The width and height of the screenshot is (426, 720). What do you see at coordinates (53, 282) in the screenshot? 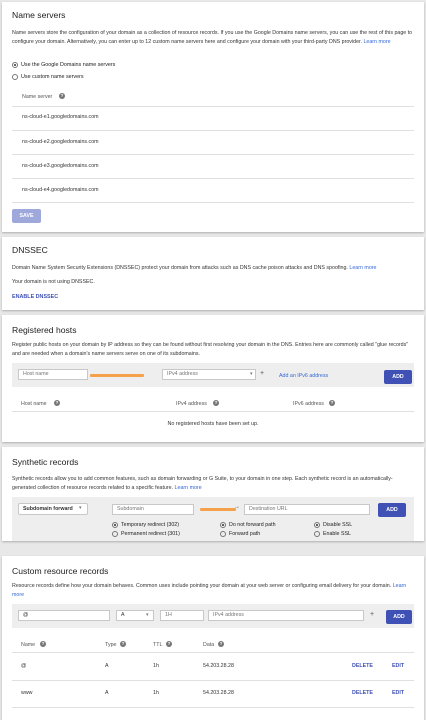
I see `dnssec-status: Your domain is not using DNSSEC.` at bounding box center [53, 282].